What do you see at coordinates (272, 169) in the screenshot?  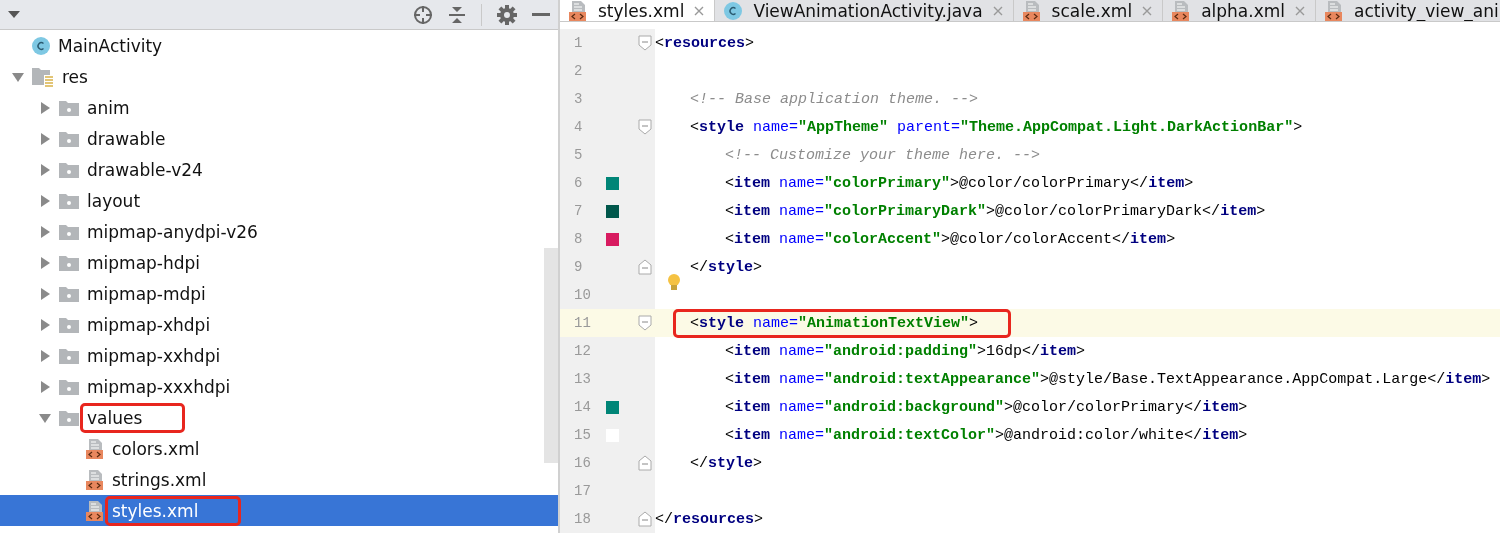 I see `tree-item: drawable-v24` at bounding box center [272, 169].